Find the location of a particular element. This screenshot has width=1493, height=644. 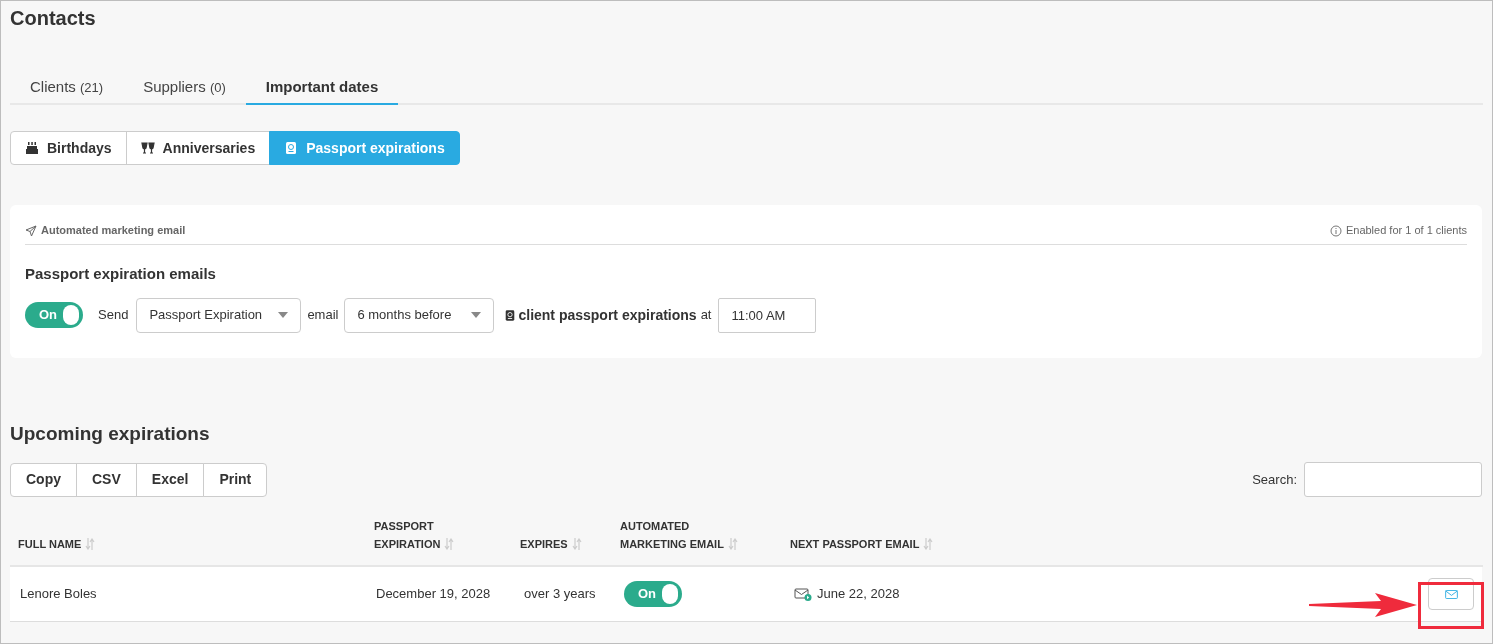

info-icon is located at coordinates (1335, 230).